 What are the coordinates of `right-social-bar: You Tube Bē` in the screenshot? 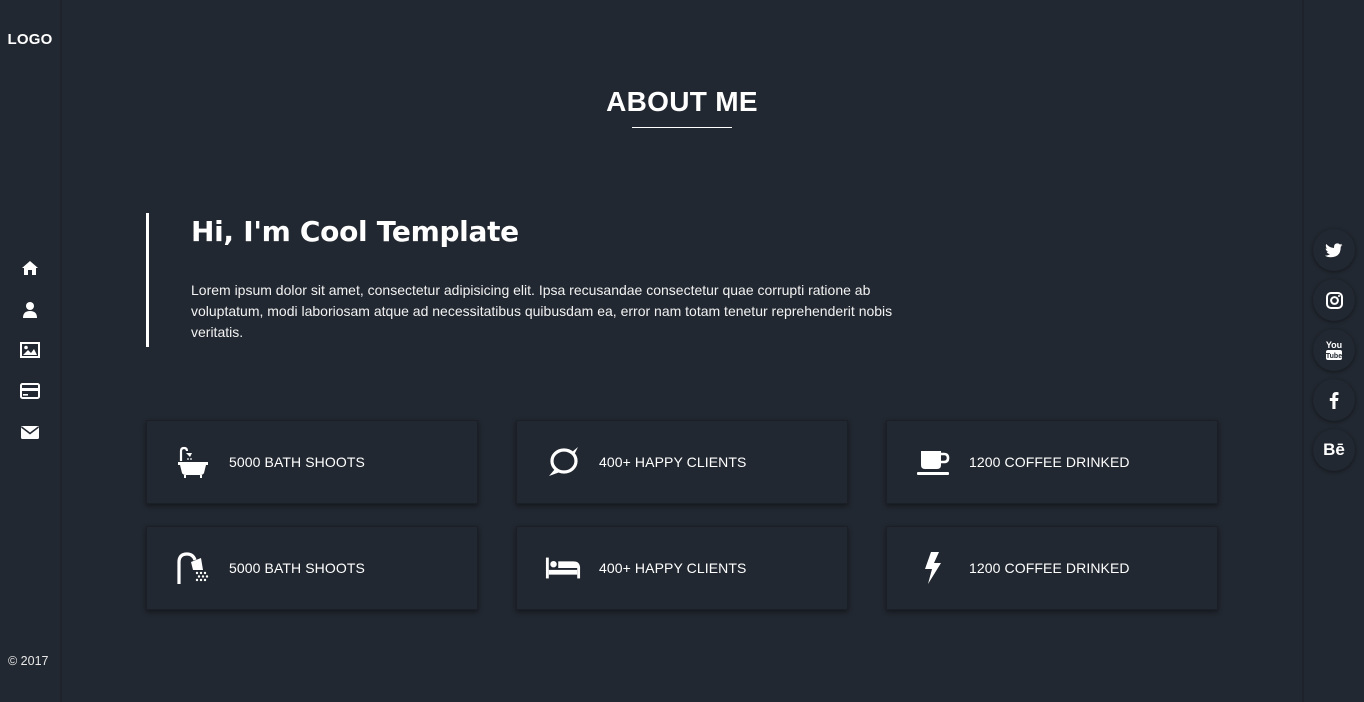 It's located at (1333, 351).